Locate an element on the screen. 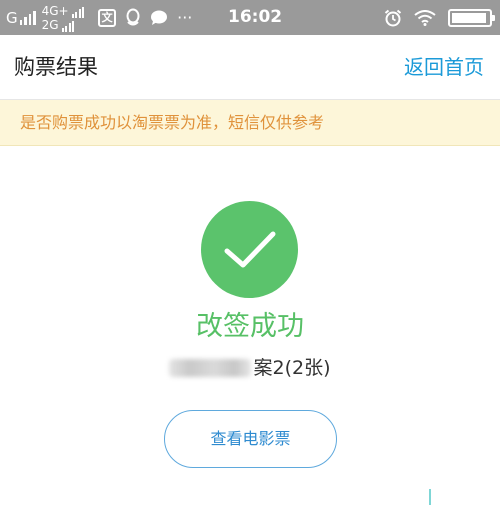  success-check-icon is located at coordinates (249, 249).